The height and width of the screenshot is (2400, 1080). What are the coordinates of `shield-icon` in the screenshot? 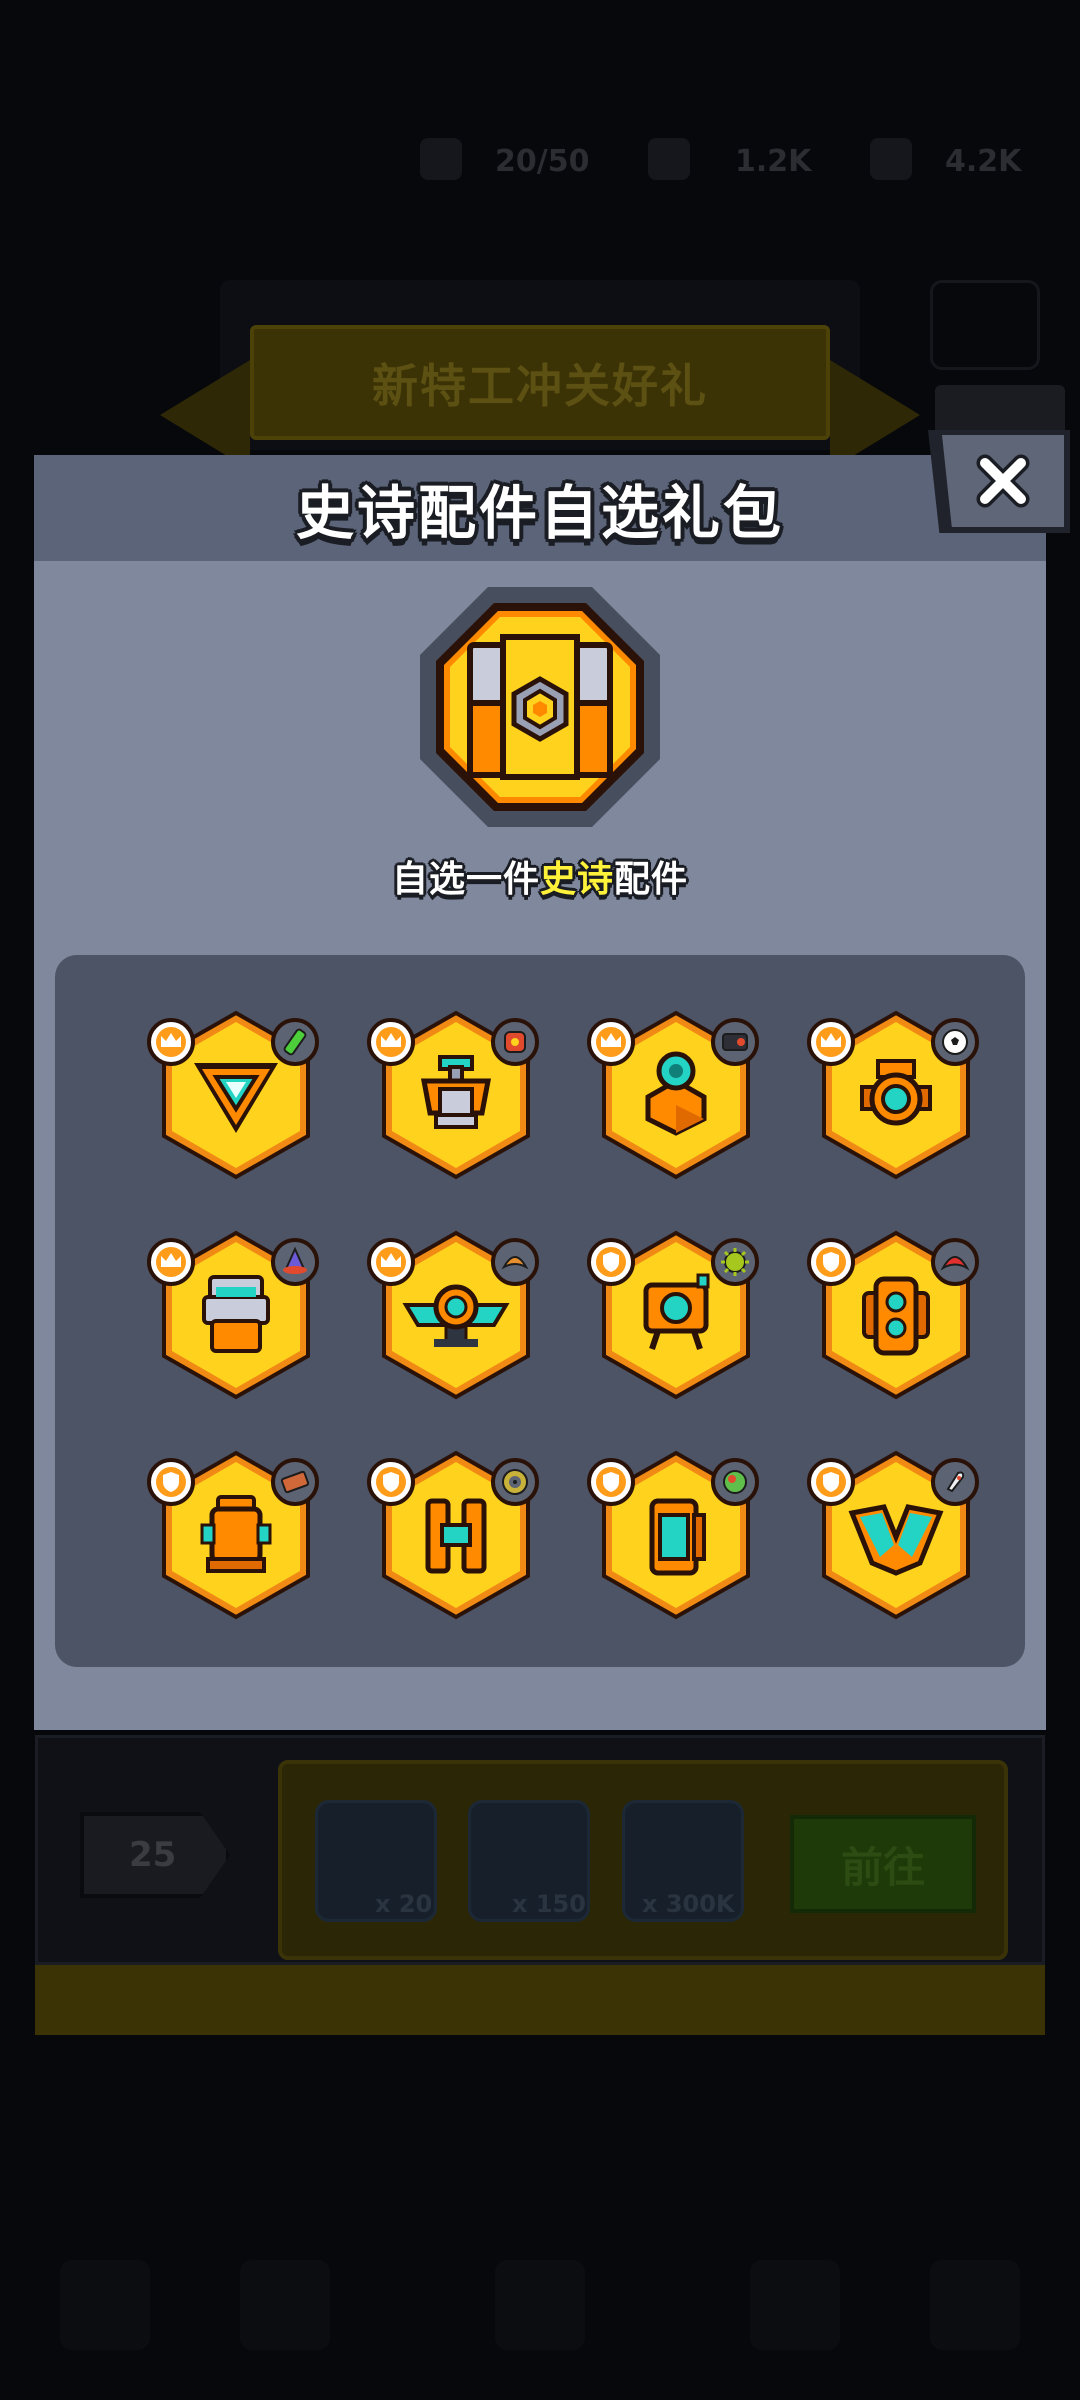 It's located at (985, 325).